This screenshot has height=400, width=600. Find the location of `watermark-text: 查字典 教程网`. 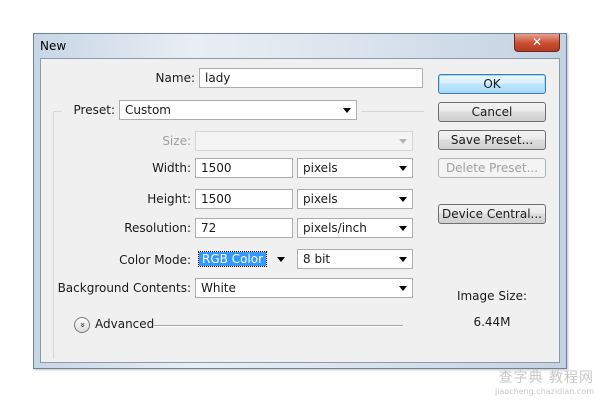

watermark-text: 查字典 教程网 is located at coordinates (546, 378).